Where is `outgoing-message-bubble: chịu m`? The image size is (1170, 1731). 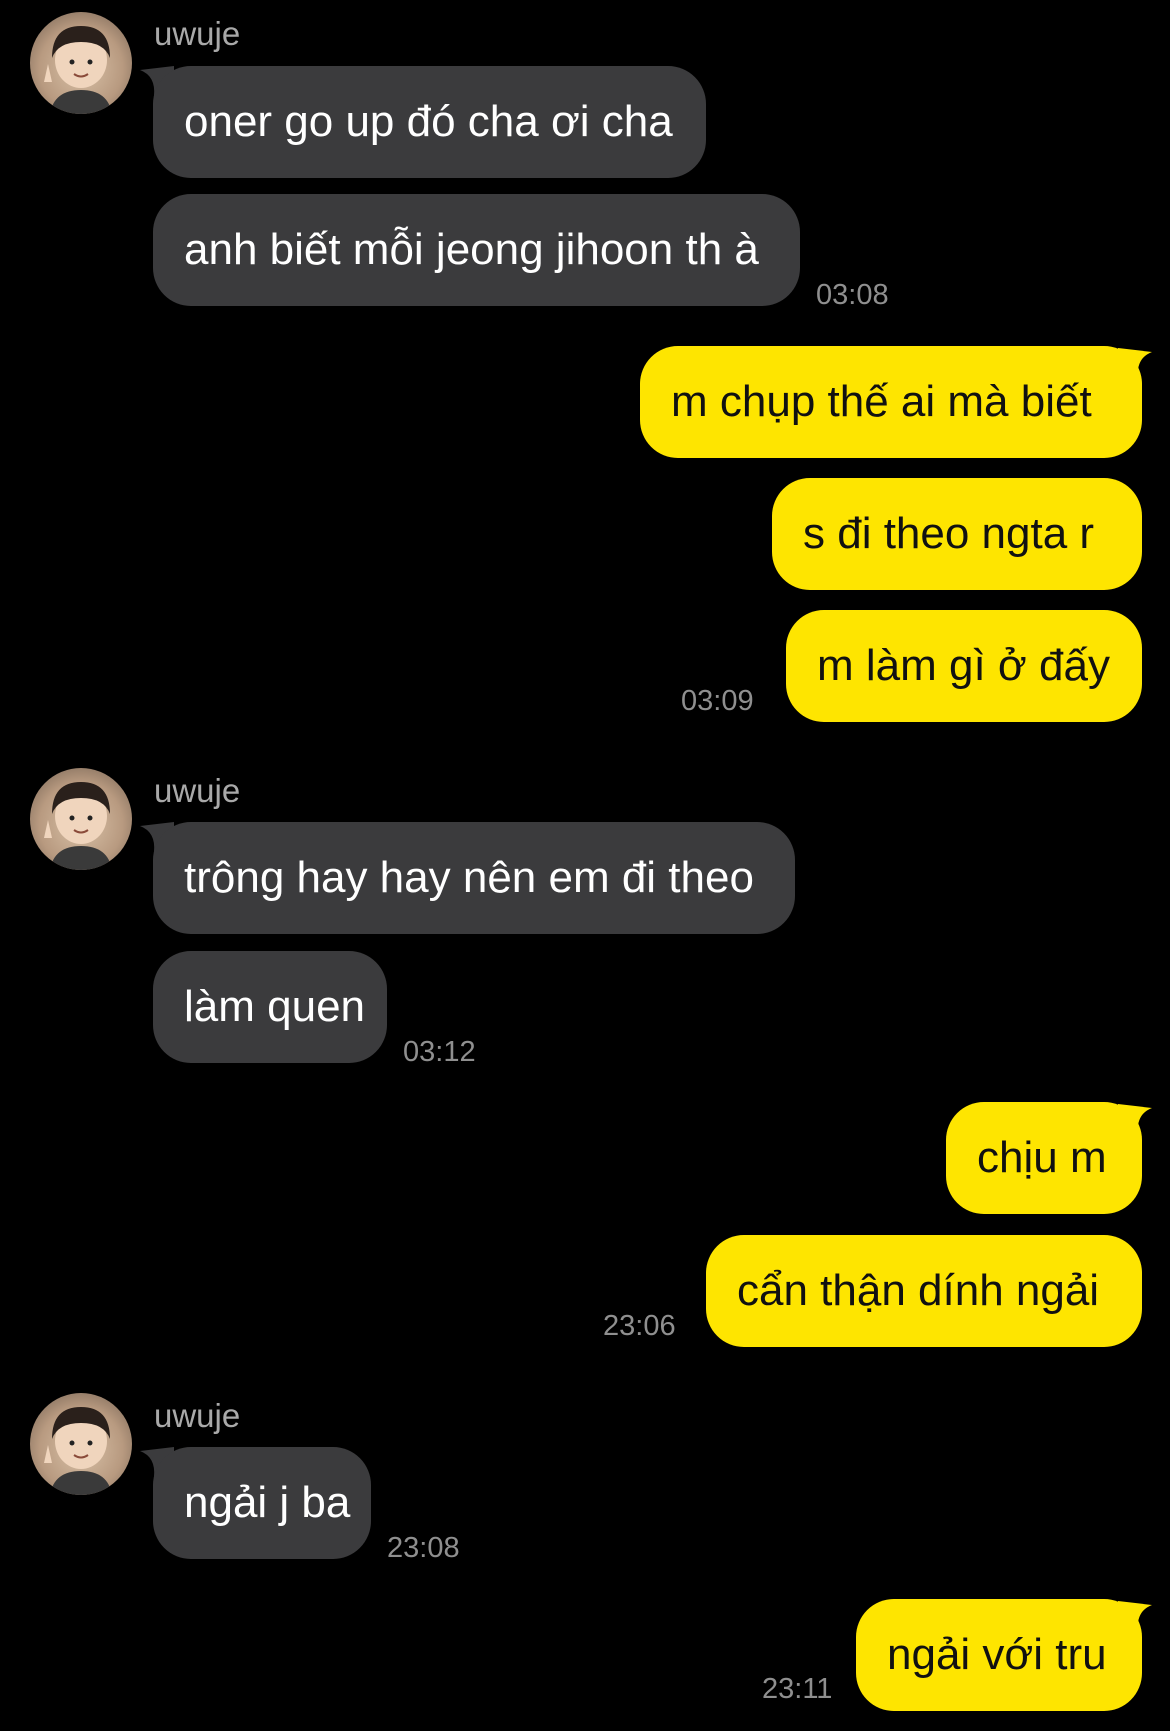
outgoing-message-bubble: chịu m is located at coordinates (1044, 1158).